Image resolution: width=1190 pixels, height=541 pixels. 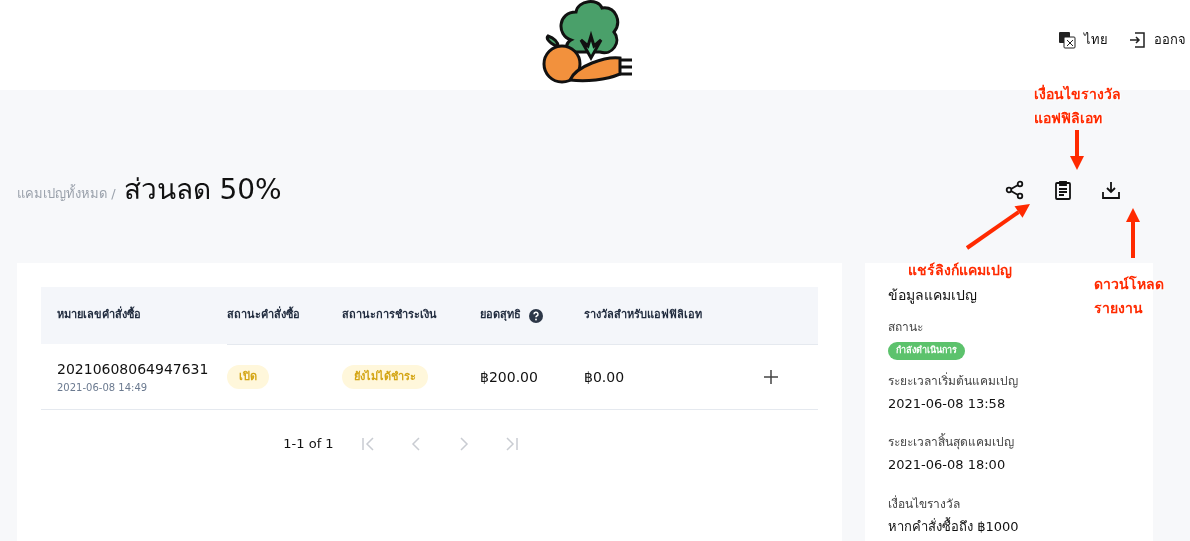 What do you see at coordinates (771, 377) in the screenshot?
I see `plus-icon` at bounding box center [771, 377].